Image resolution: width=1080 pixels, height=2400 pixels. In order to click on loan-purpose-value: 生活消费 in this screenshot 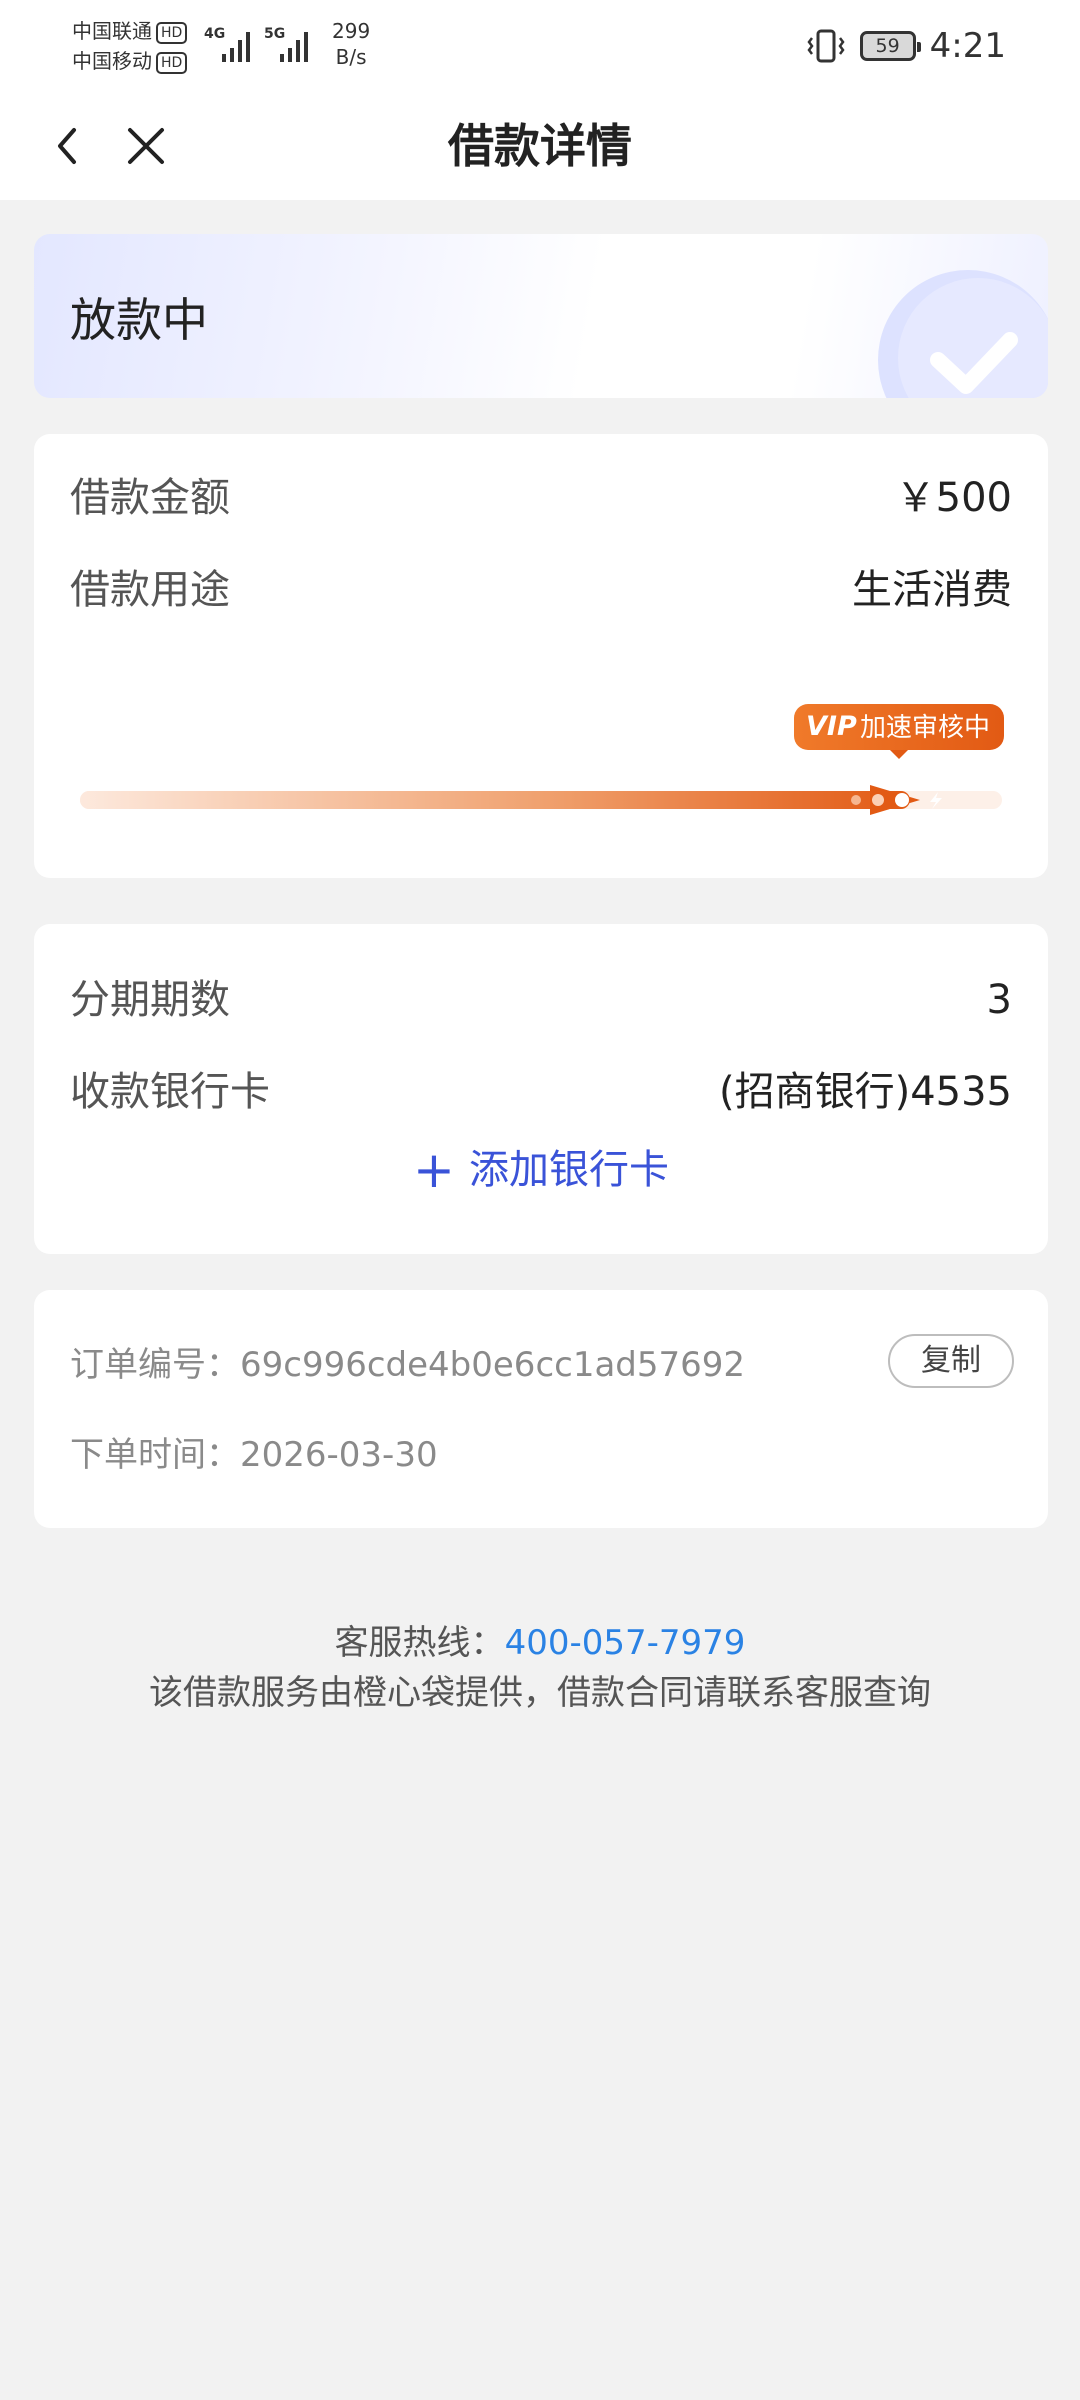, I will do `click(932, 590)`.